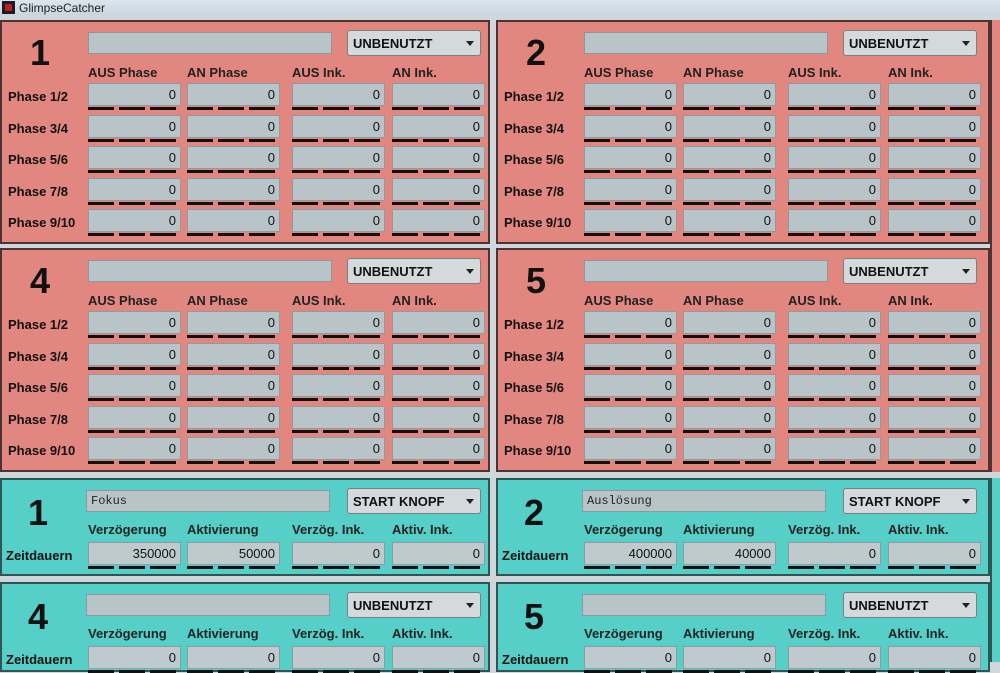  Describe the element at coordinates (630, 553) in the screenshot. I see `value-field: 400000` at that location.